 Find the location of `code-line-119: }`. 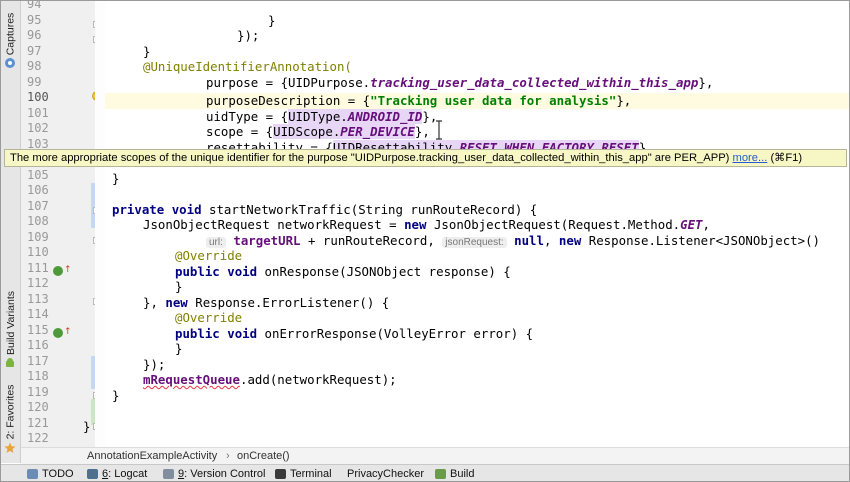

code-line-119: } is located at coordinates (115, 396).